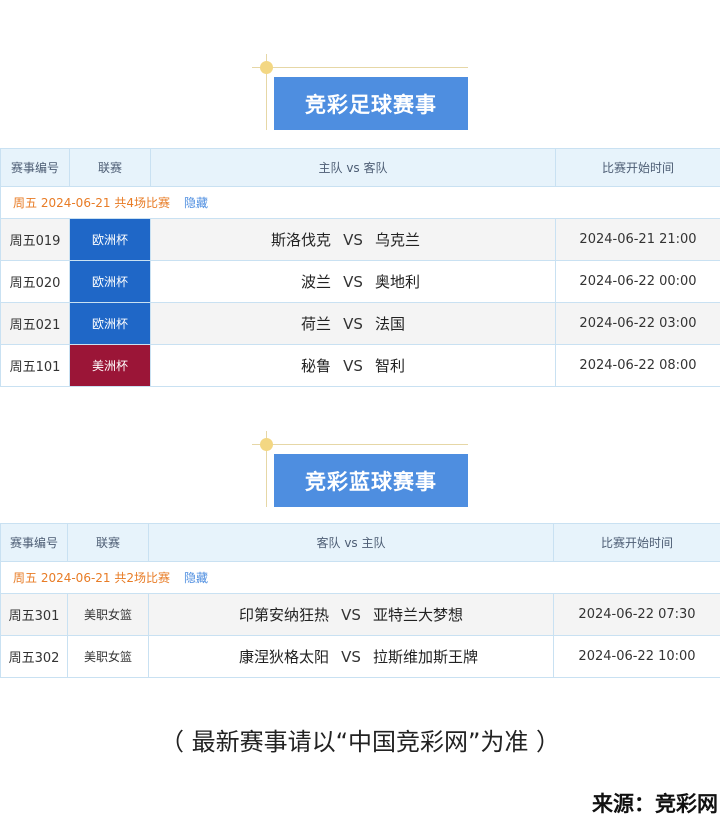 Image resolution: width=720 pixels, height=818 pixels. I want to click on home-team: 荷兰, so click(315, 324).